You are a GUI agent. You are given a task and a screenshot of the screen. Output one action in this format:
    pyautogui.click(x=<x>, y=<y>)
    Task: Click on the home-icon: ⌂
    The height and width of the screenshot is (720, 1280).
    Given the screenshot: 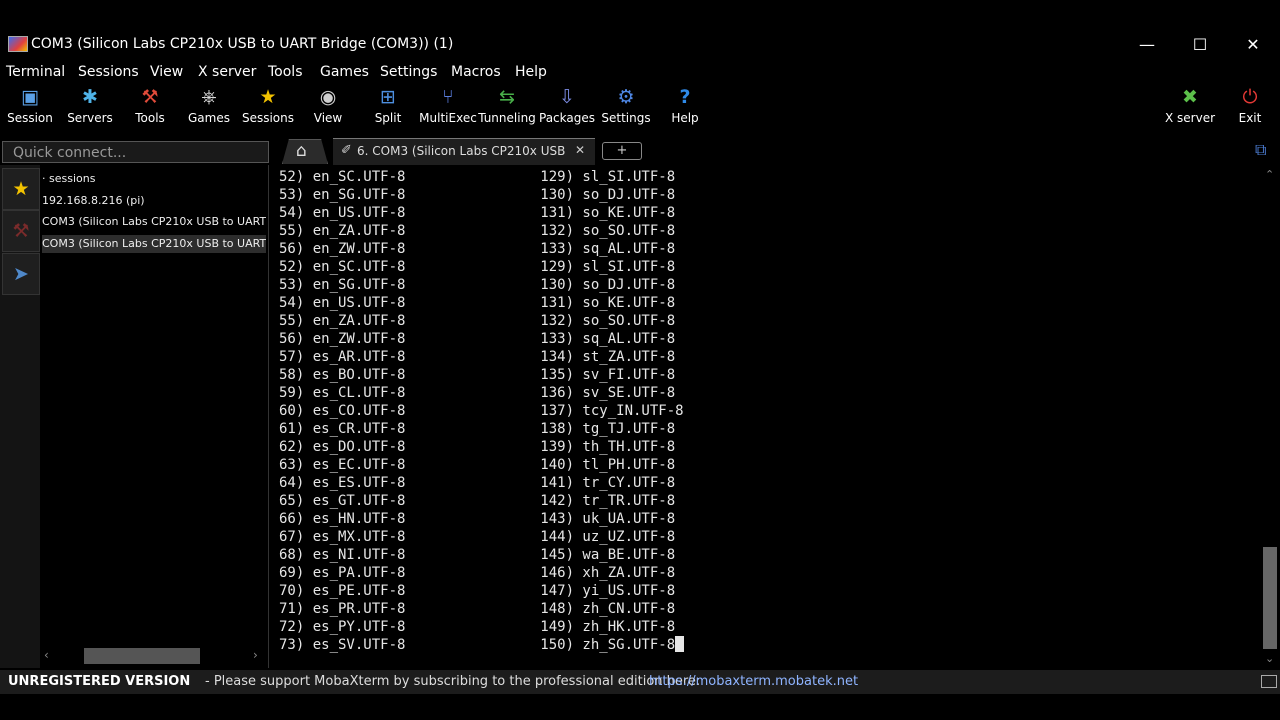 What is the action you would take?
    pyautogui.click(x=301, y=151)
    